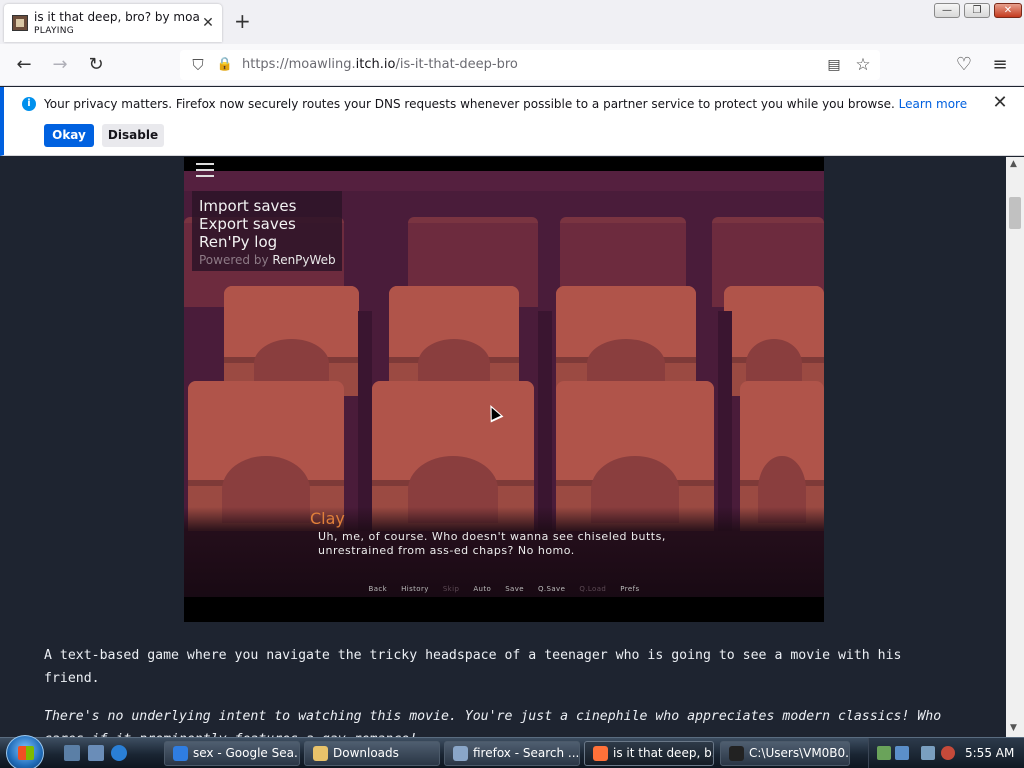  What do you see at coordinates (205, 171) in the screenshot?
I see `renpy-menu-hamburger-icon` at bounding box center [205, 171].